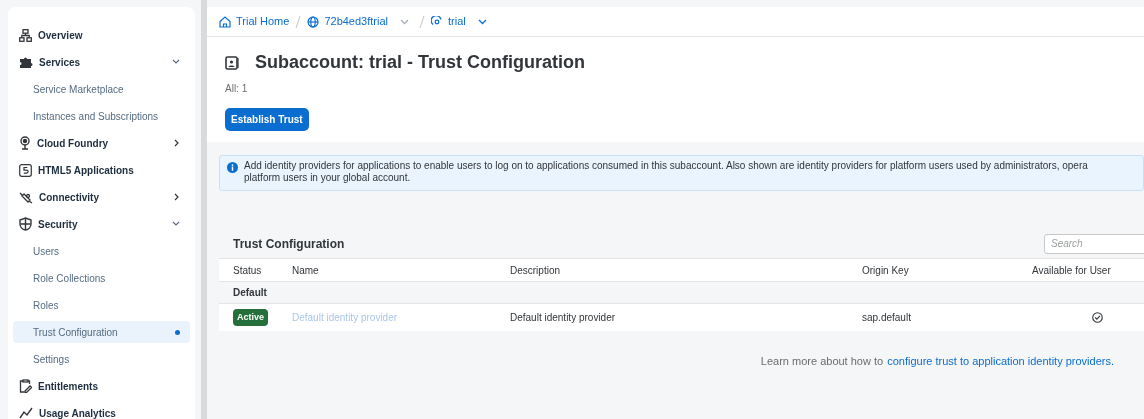 This screenshot has width=1144, height=419. I want to click on sidebar-item: Services, so click(101, 62).